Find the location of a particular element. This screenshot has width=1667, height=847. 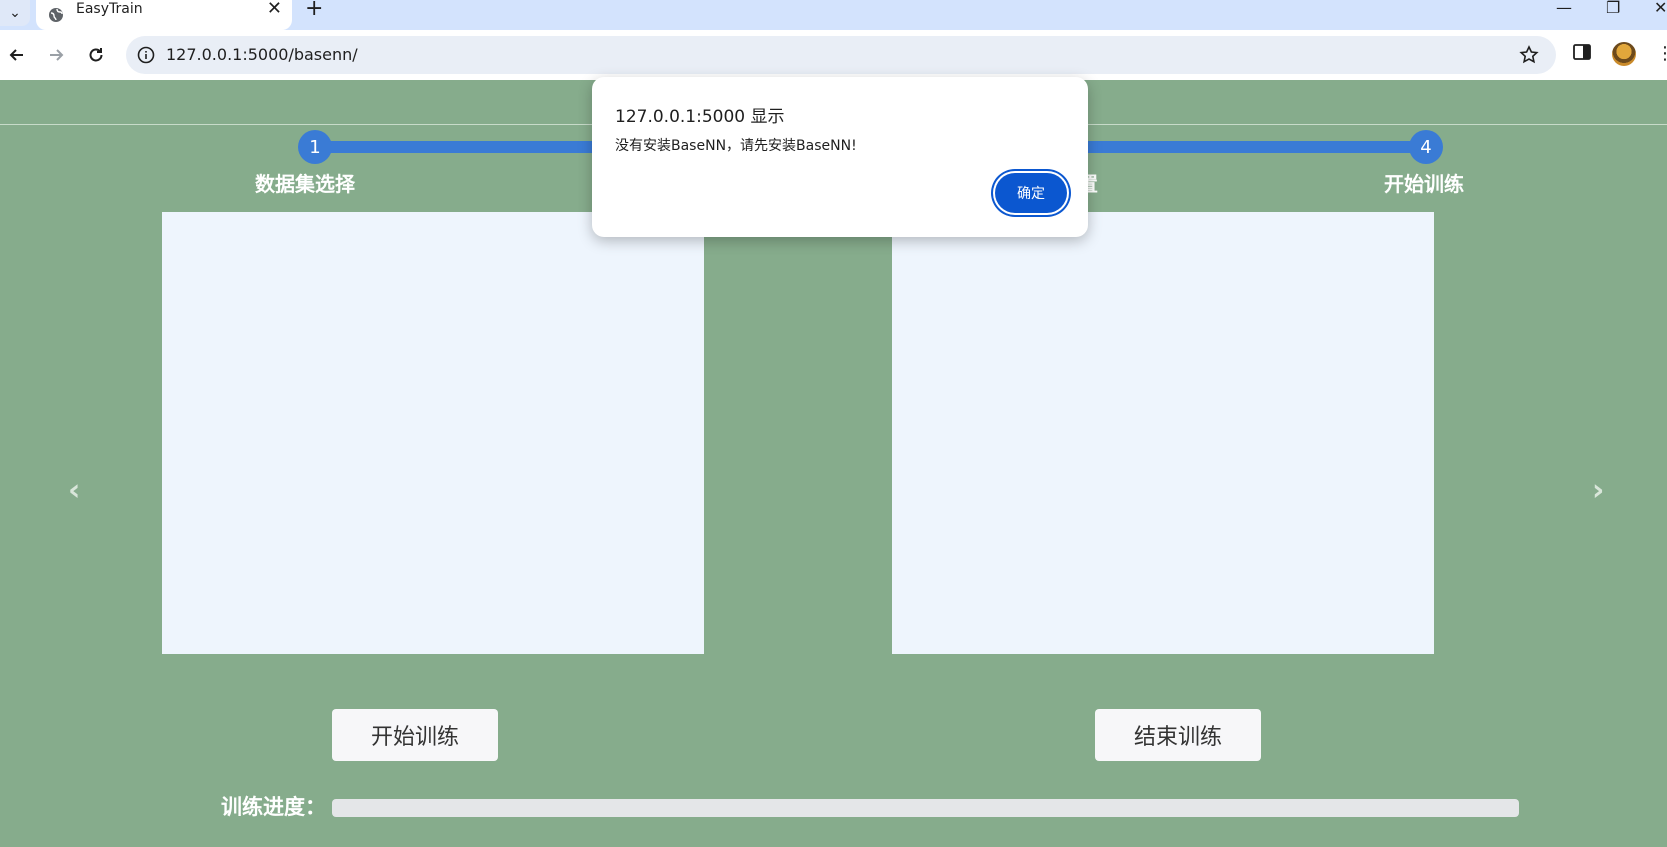

carousel-next-icon: › is located at coordinates (1598, 490).